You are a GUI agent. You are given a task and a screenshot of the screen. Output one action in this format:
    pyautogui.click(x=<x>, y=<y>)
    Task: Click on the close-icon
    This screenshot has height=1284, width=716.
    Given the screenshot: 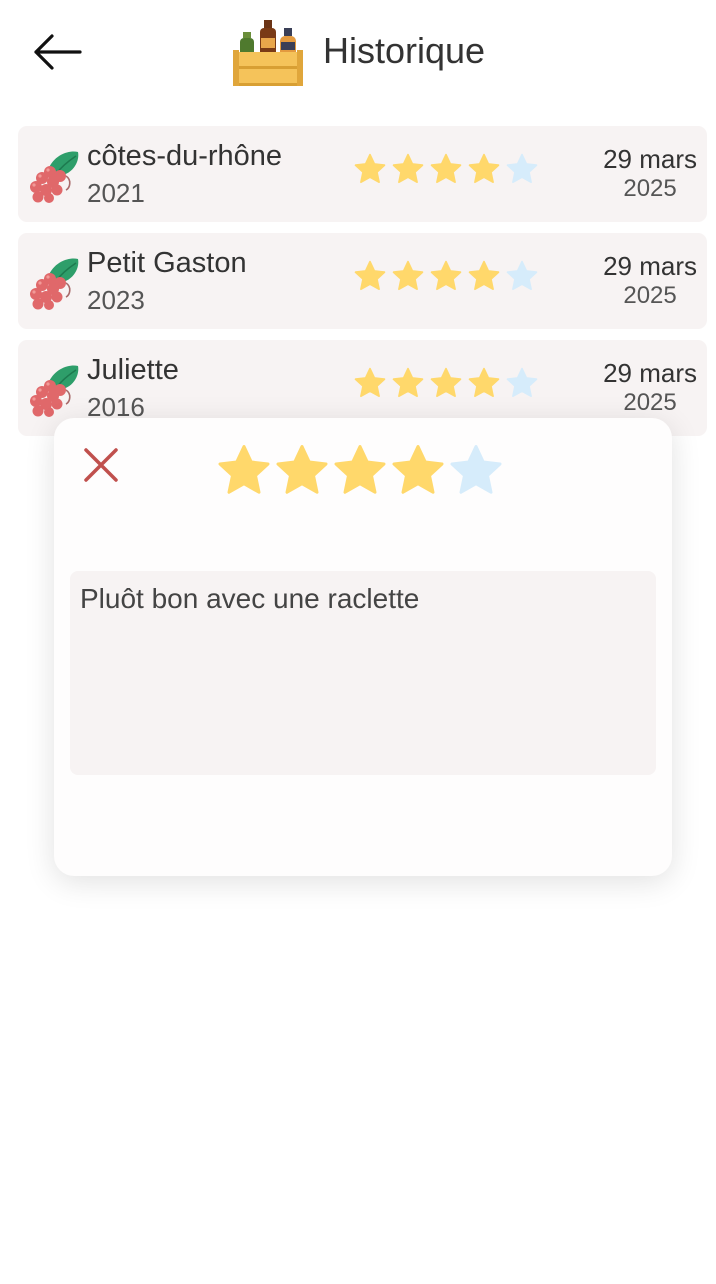 What is the action you would take?
    pyautogui.click(x=101, y=465)
    